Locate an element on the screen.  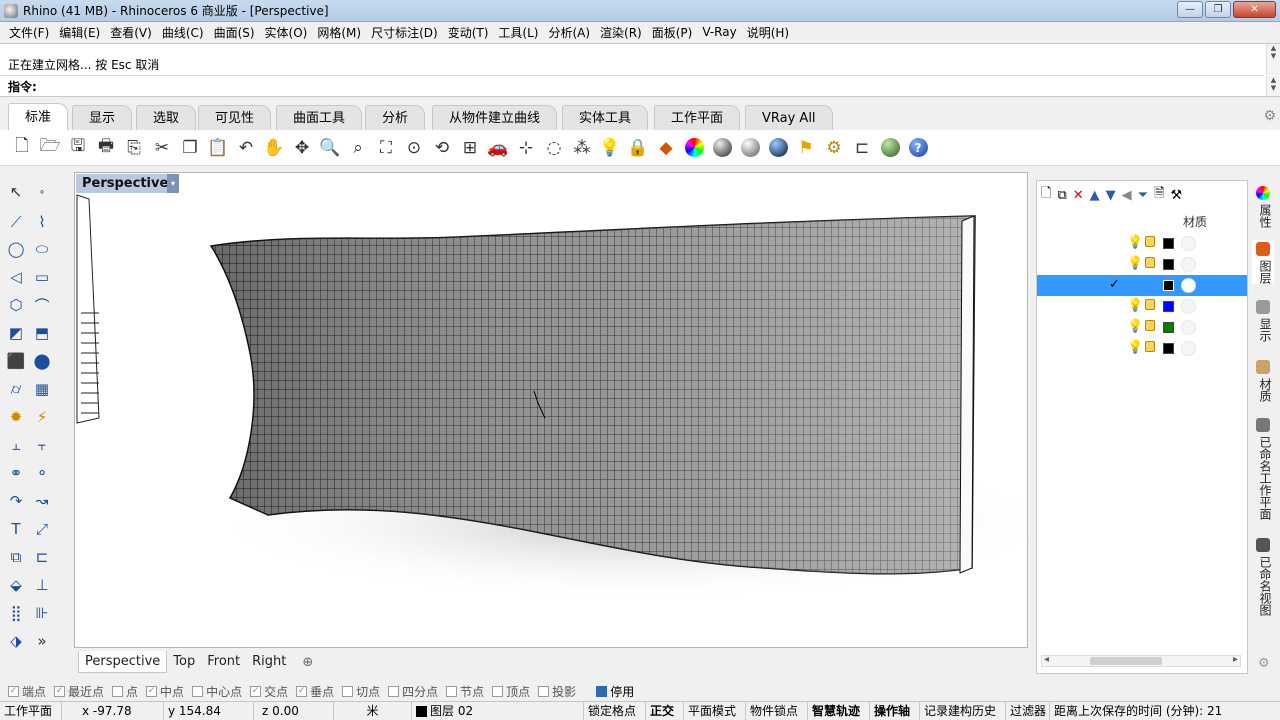
bulb-icon: 💡 is located at coordinates (610, 148).